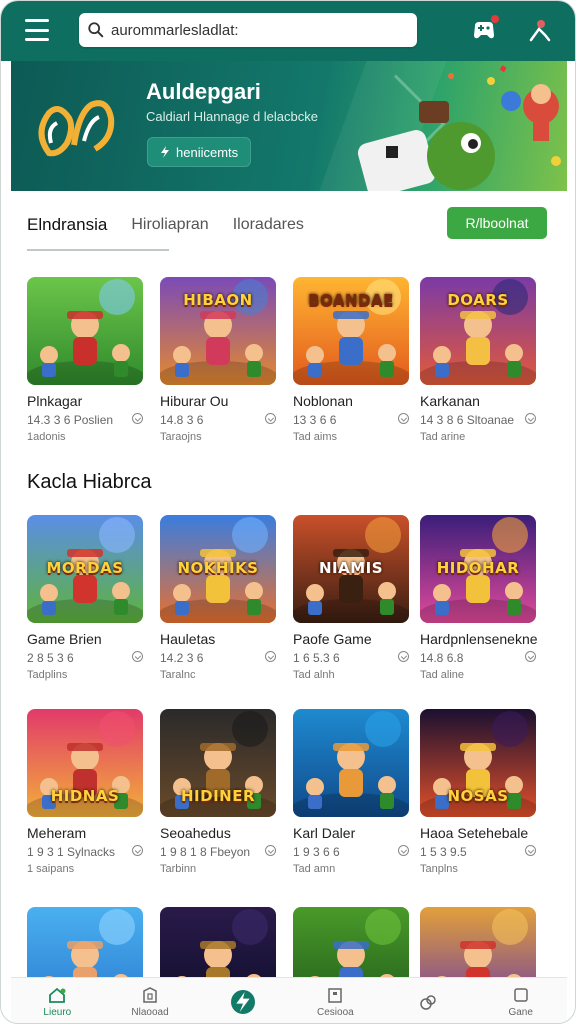 The image size is (576, 1024). What do you see at coordinates (351, 852) in the screenshot?
I see `game-meta: 1 9 3 6 6` at bounding box center [351, 852].